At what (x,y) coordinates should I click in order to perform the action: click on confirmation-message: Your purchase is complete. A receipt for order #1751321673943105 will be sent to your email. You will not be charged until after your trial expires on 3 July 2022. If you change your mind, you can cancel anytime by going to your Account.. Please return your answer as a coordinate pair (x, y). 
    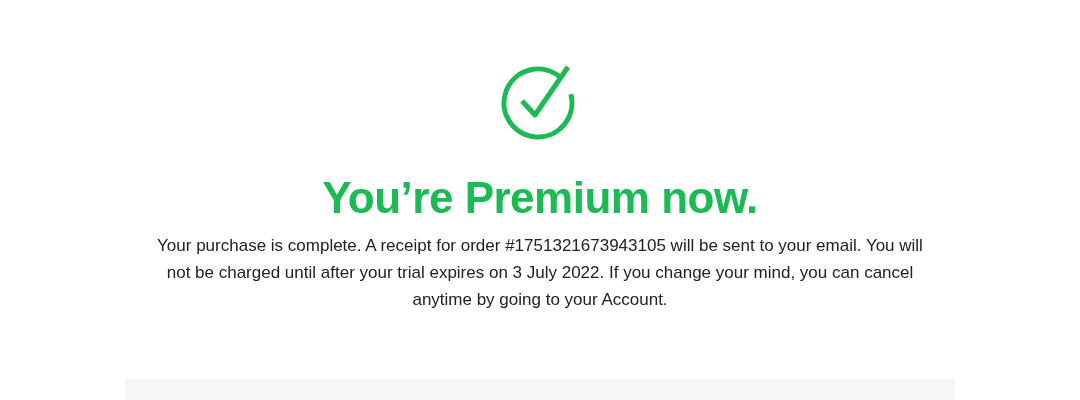
    Looking at the image, I should click on (540, 273).